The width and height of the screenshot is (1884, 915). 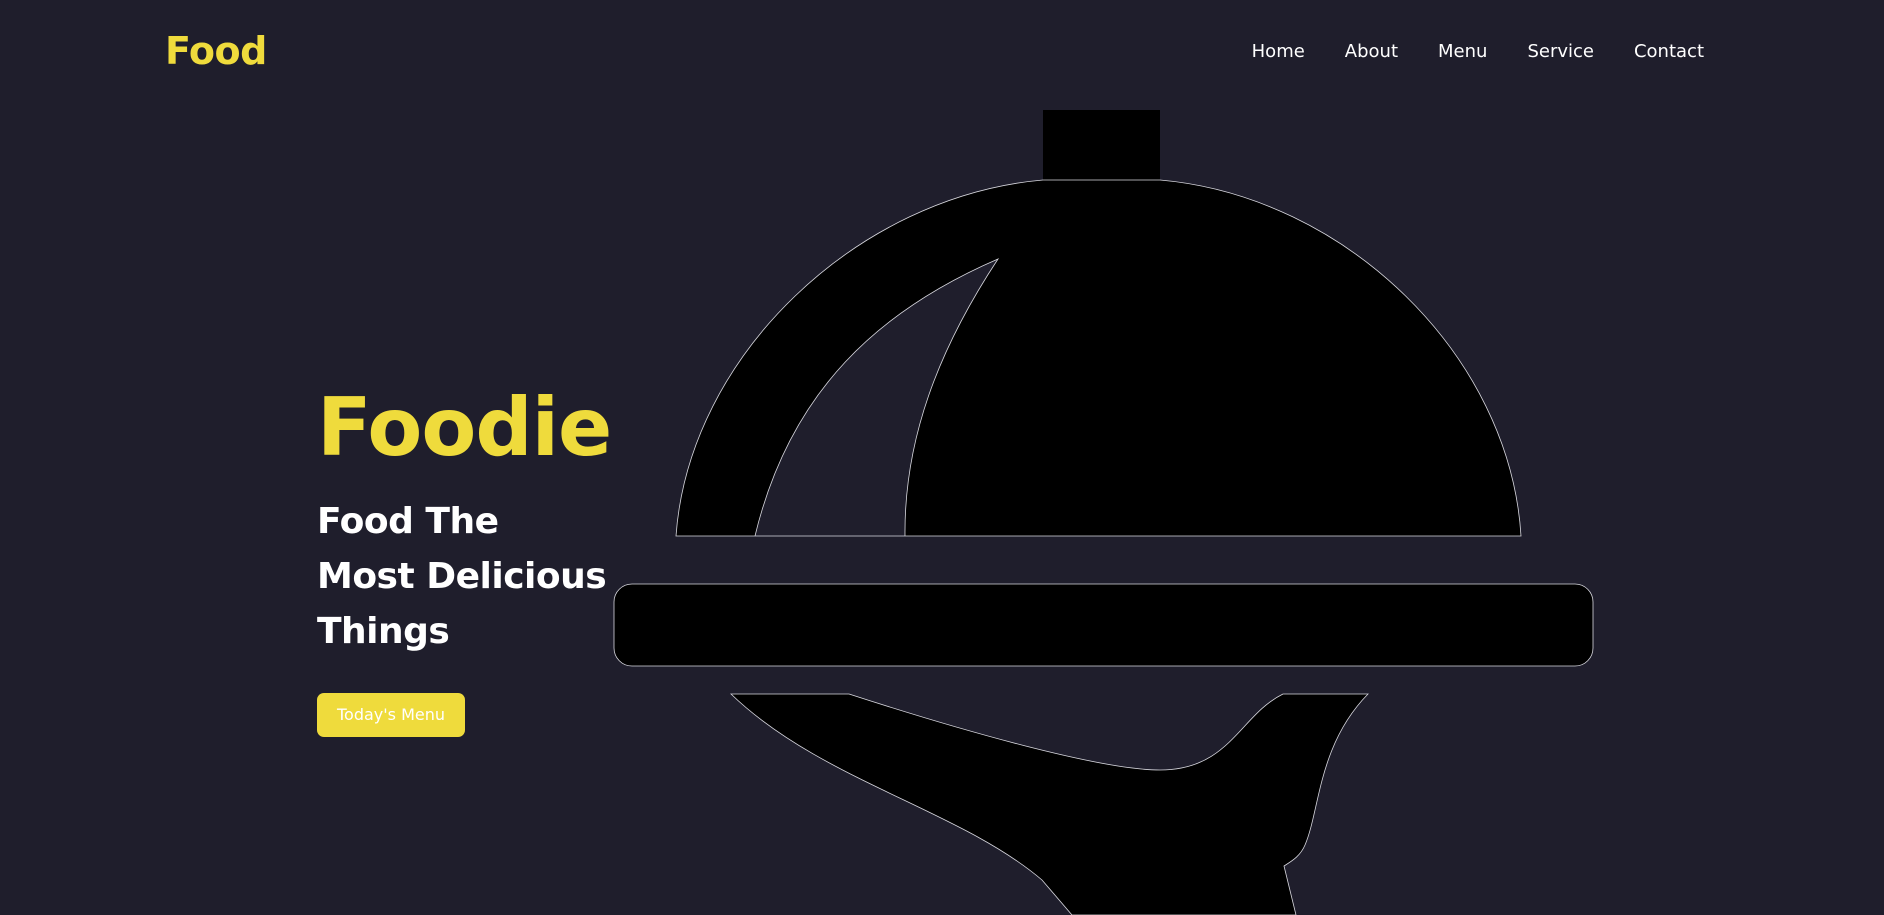 I want to click on nav-item-contact: Contact, so click(x=1669, y=52).